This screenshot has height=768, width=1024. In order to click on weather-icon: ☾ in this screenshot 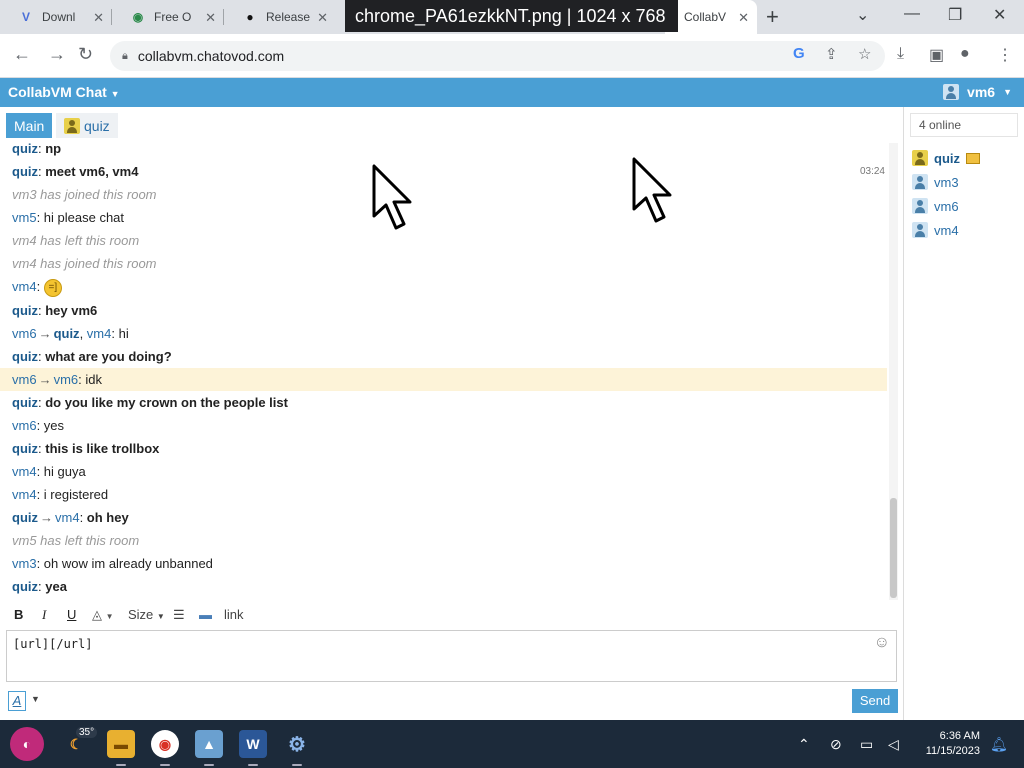, I will do `click(76, 744)`.